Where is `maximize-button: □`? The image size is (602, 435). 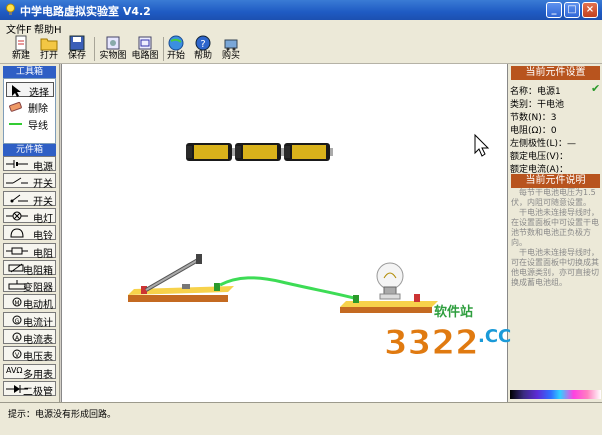 maximize-button: □ is located at coordinates (572, 10).